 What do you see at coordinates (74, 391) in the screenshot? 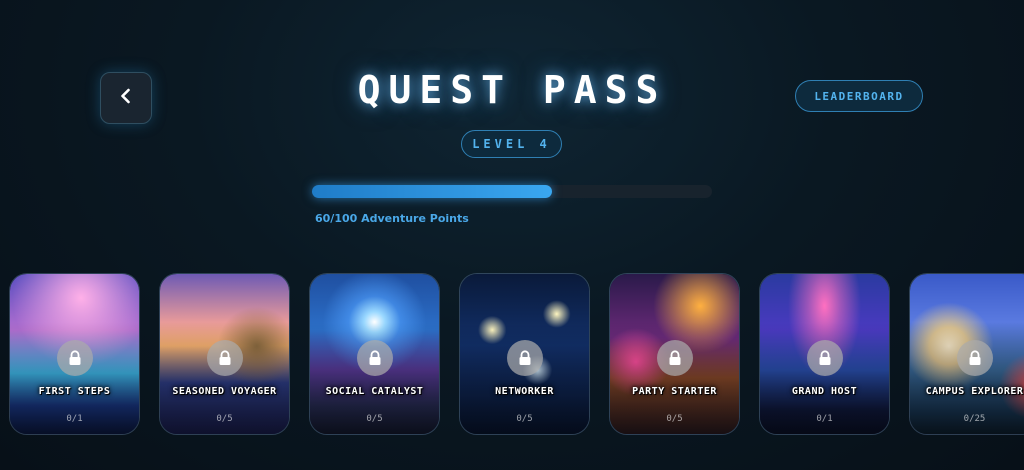
I see `quest-card-title: FIRST STEPS` at bounding box center [74, 391].